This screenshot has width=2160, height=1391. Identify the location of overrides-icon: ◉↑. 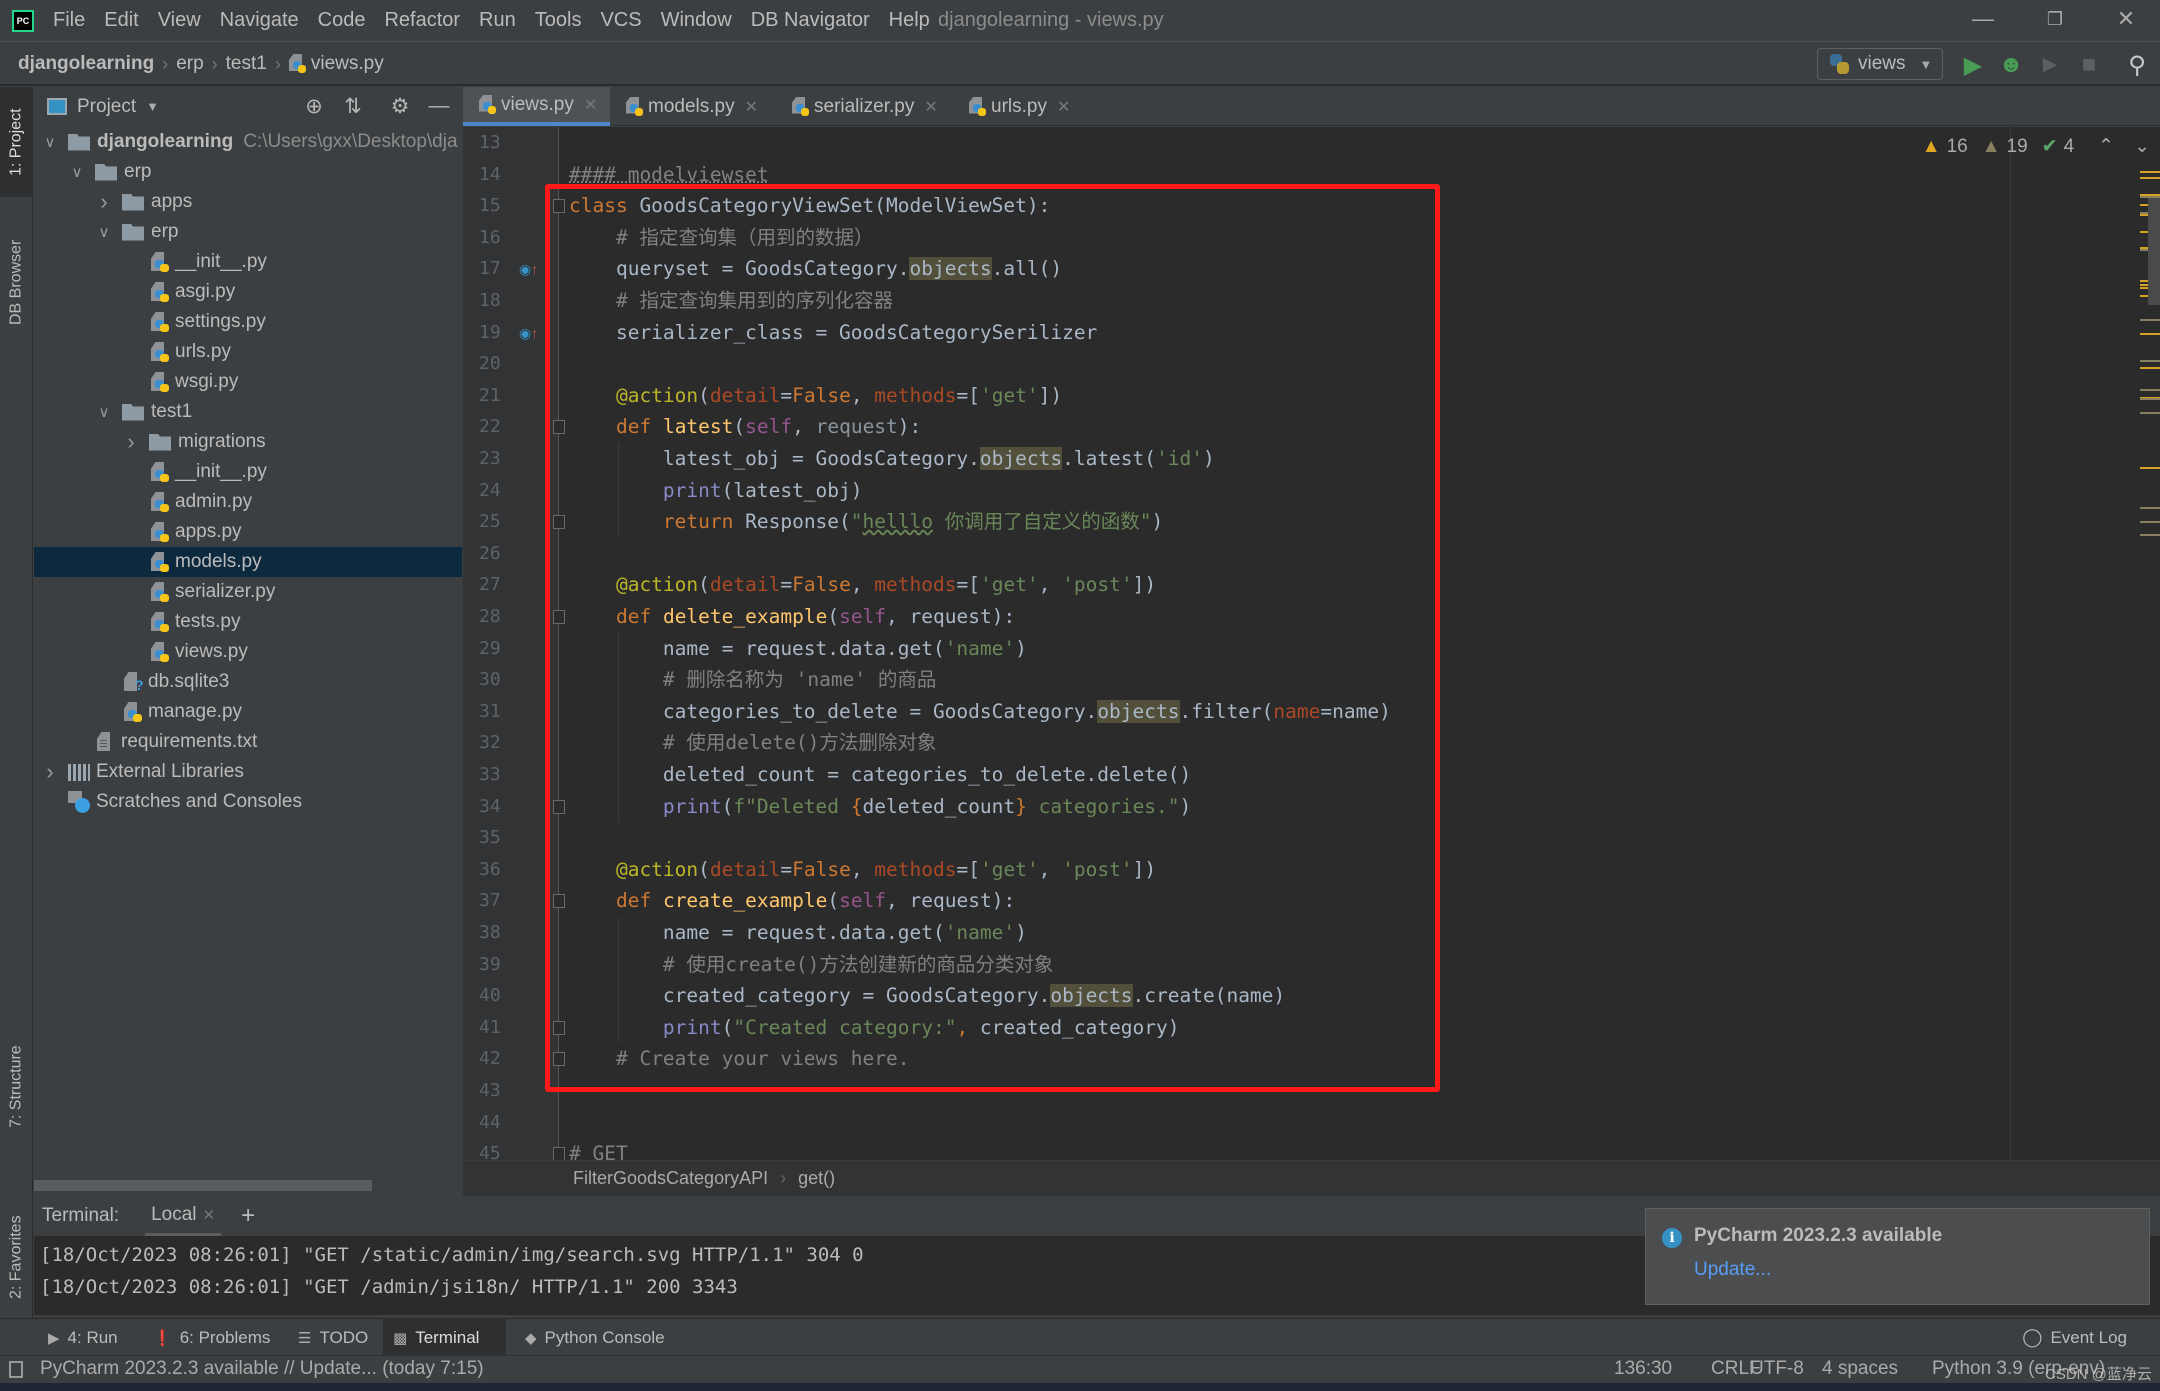
(528, 333).